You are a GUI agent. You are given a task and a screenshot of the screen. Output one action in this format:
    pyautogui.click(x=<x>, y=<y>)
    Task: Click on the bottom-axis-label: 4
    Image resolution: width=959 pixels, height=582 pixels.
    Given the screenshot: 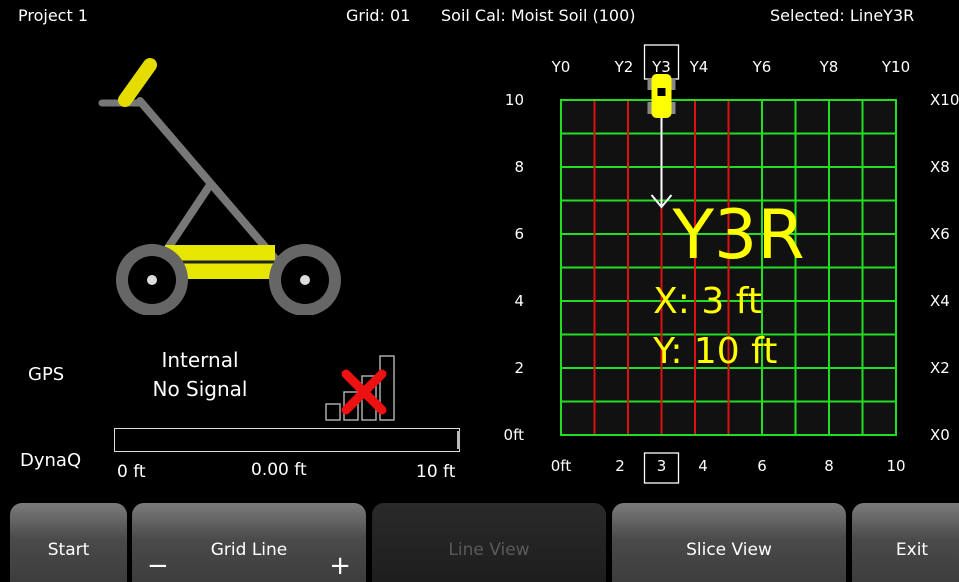 What is the action you would take?
    pyautogui.click(x=703, y=466)
    